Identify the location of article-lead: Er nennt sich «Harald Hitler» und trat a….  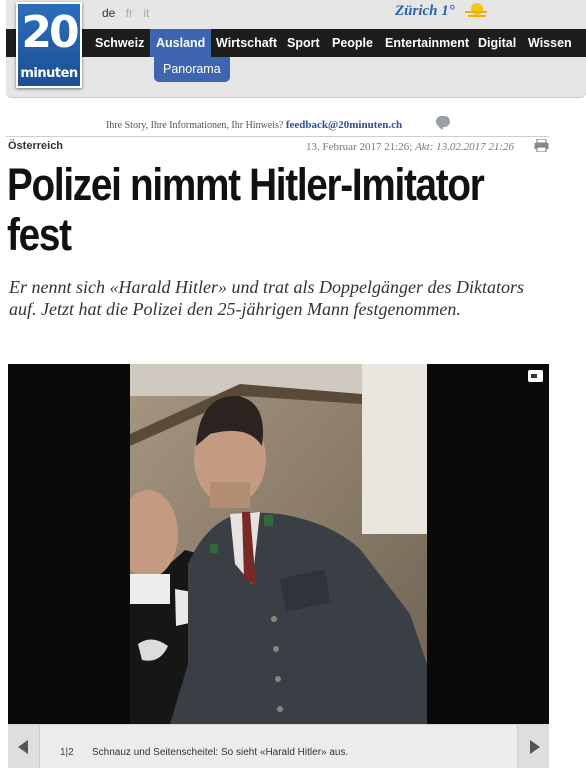
(266, 298).